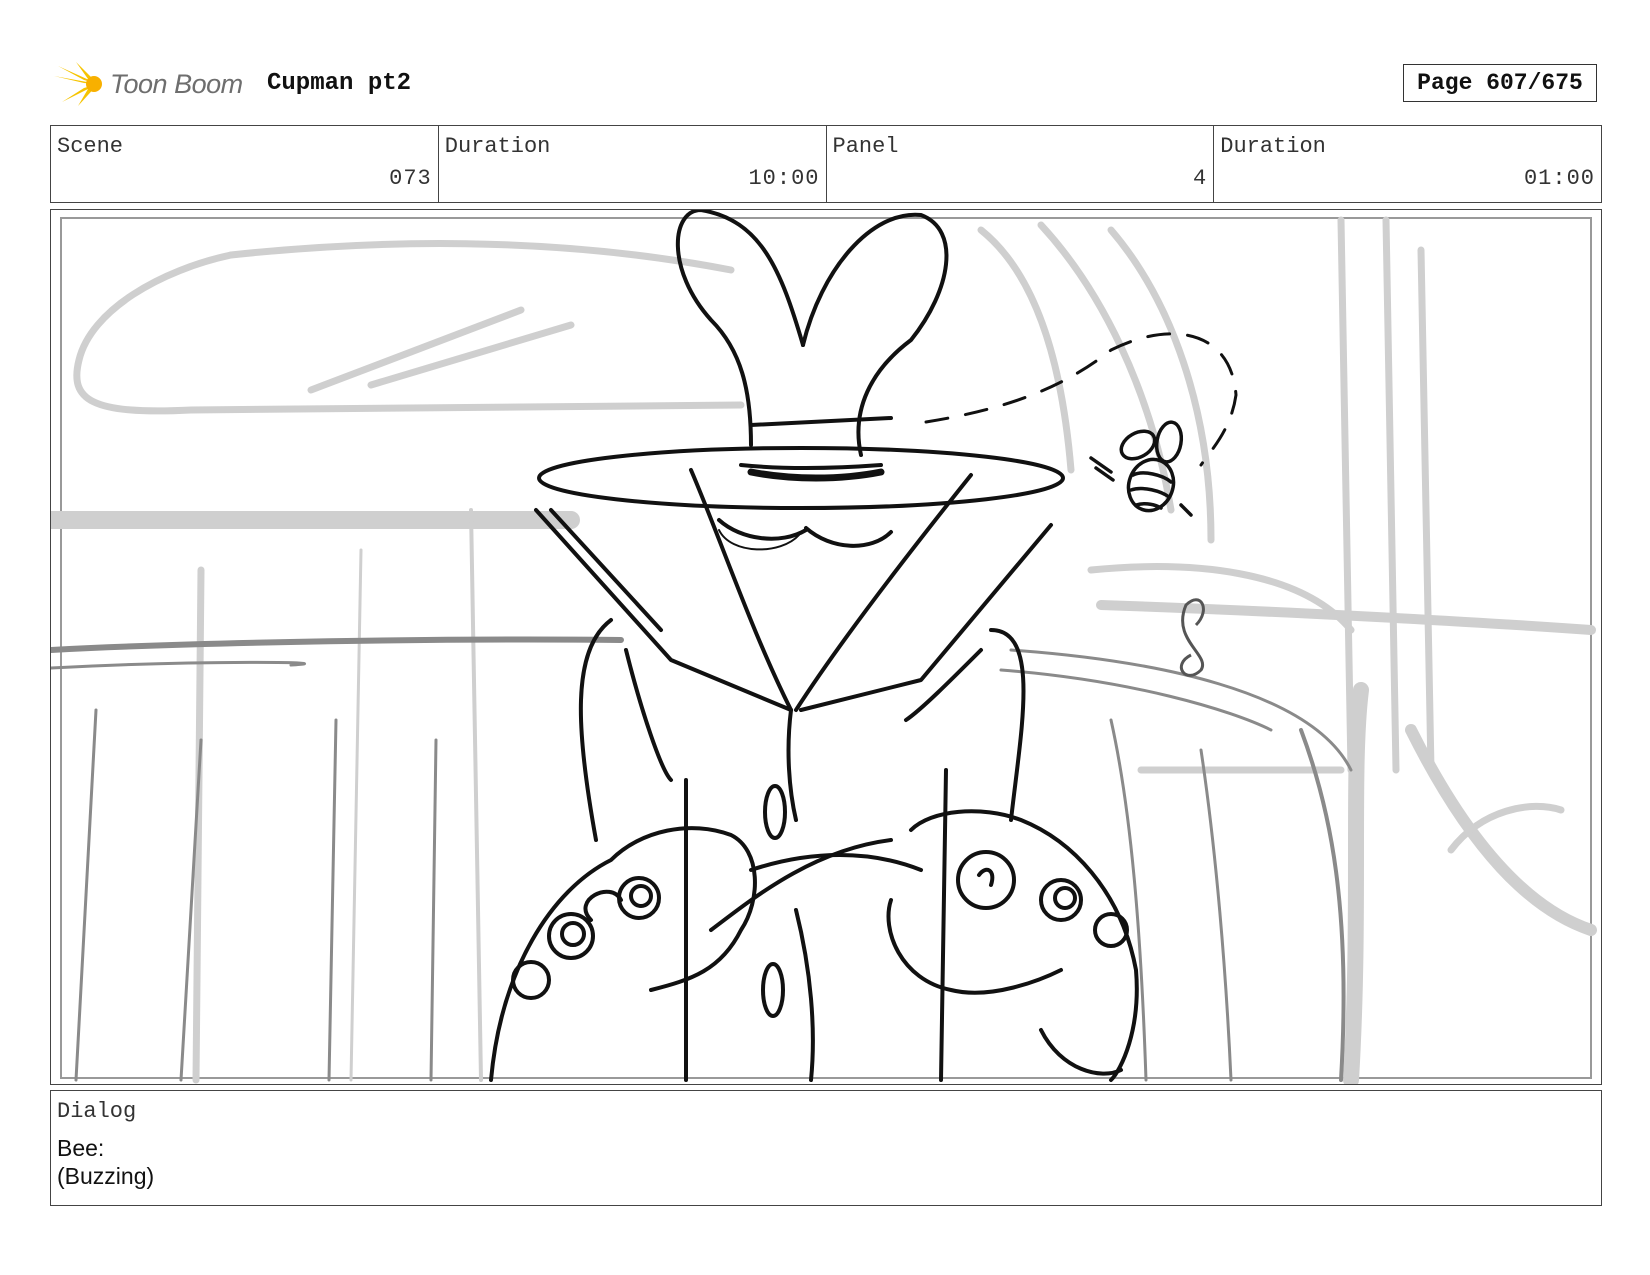 This screenshot has height=1275, width=1650. Describe the element at coordinates (78, 84) in the screenshot. I see `starburst-logo-icon` at that location.